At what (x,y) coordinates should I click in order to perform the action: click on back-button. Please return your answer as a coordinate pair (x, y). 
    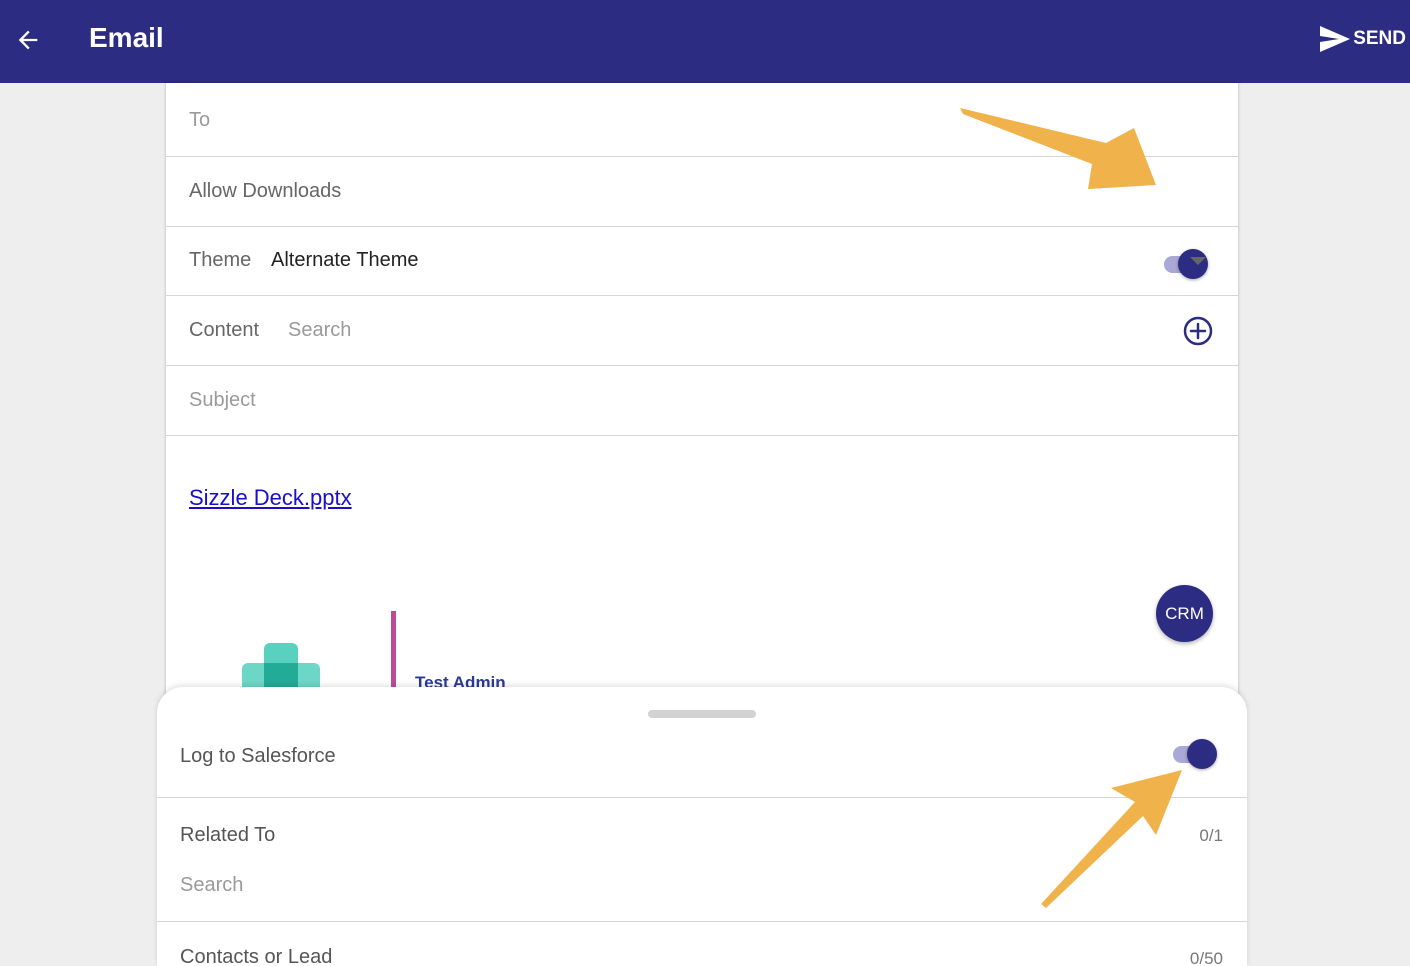
    Looking at the image, I should click on (28, 40).